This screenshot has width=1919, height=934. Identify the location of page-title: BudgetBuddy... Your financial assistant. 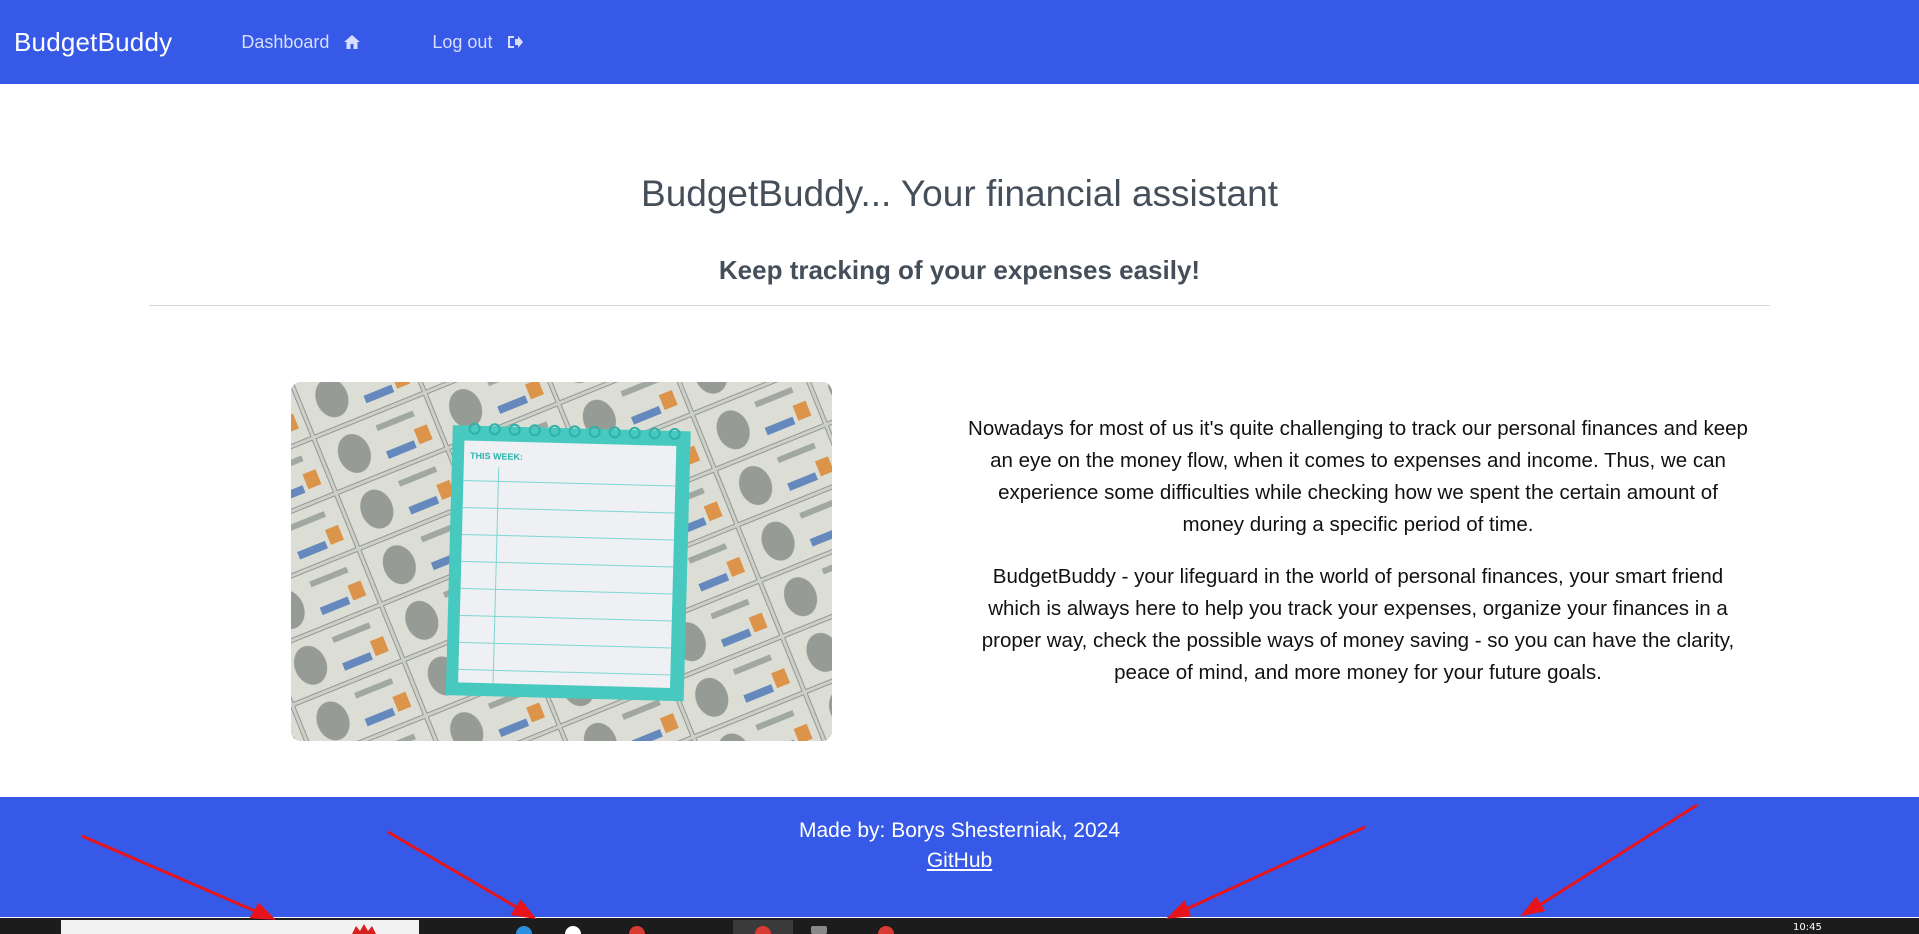
(959, 193).